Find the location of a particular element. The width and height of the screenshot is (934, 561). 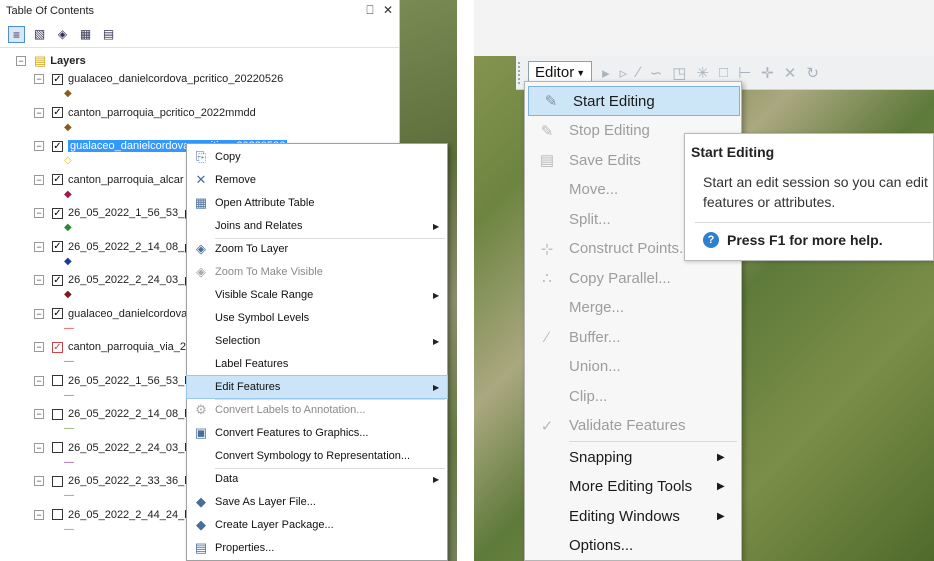

layer-row: − 26_05_2022_2_24_03_line is located at coordinates (117, 448).